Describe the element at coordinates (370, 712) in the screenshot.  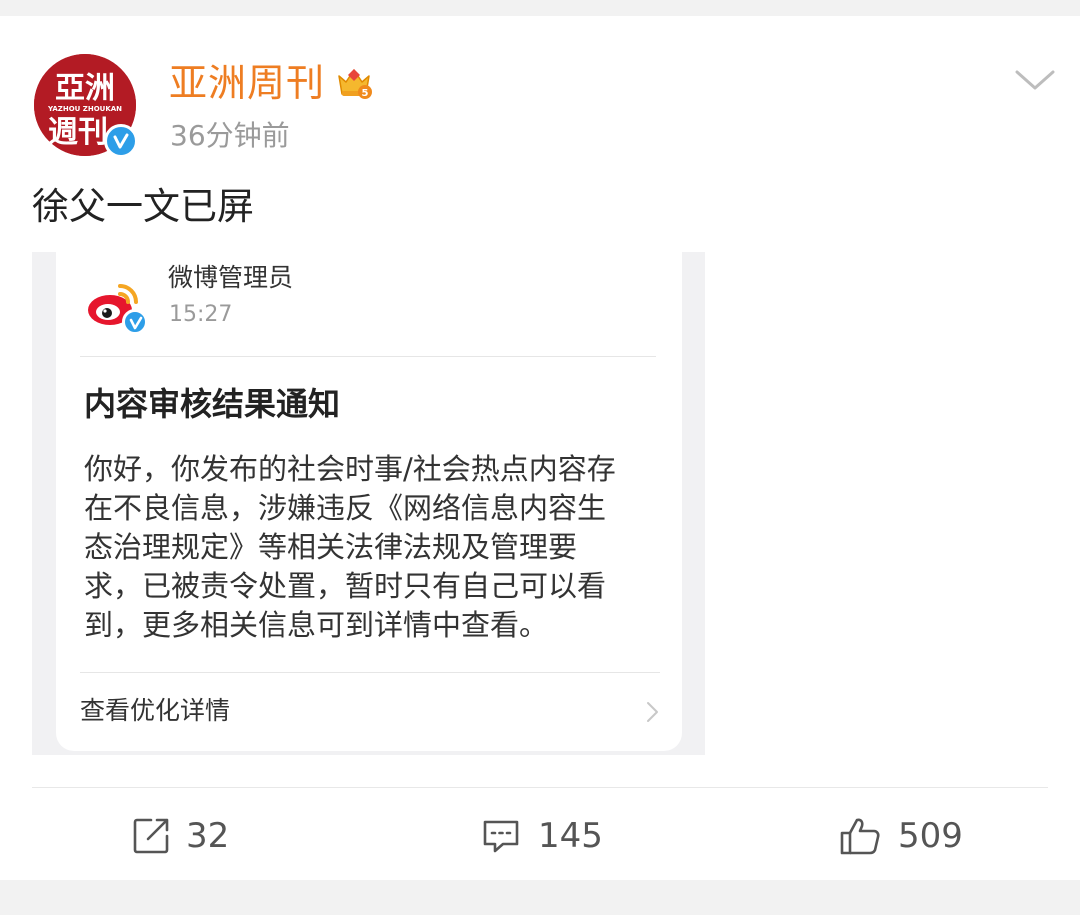
I see `view-details-link: 查看优化详情` at that location.